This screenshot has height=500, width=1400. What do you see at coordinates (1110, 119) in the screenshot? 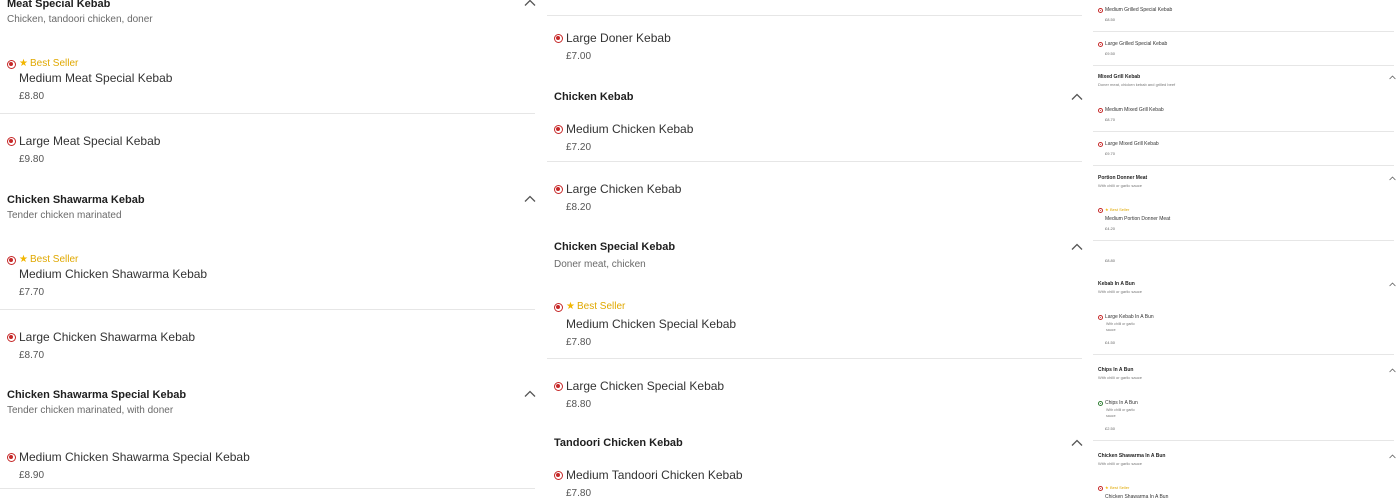
I see `item-price: £8.70` at bounding box center [1110, 119].